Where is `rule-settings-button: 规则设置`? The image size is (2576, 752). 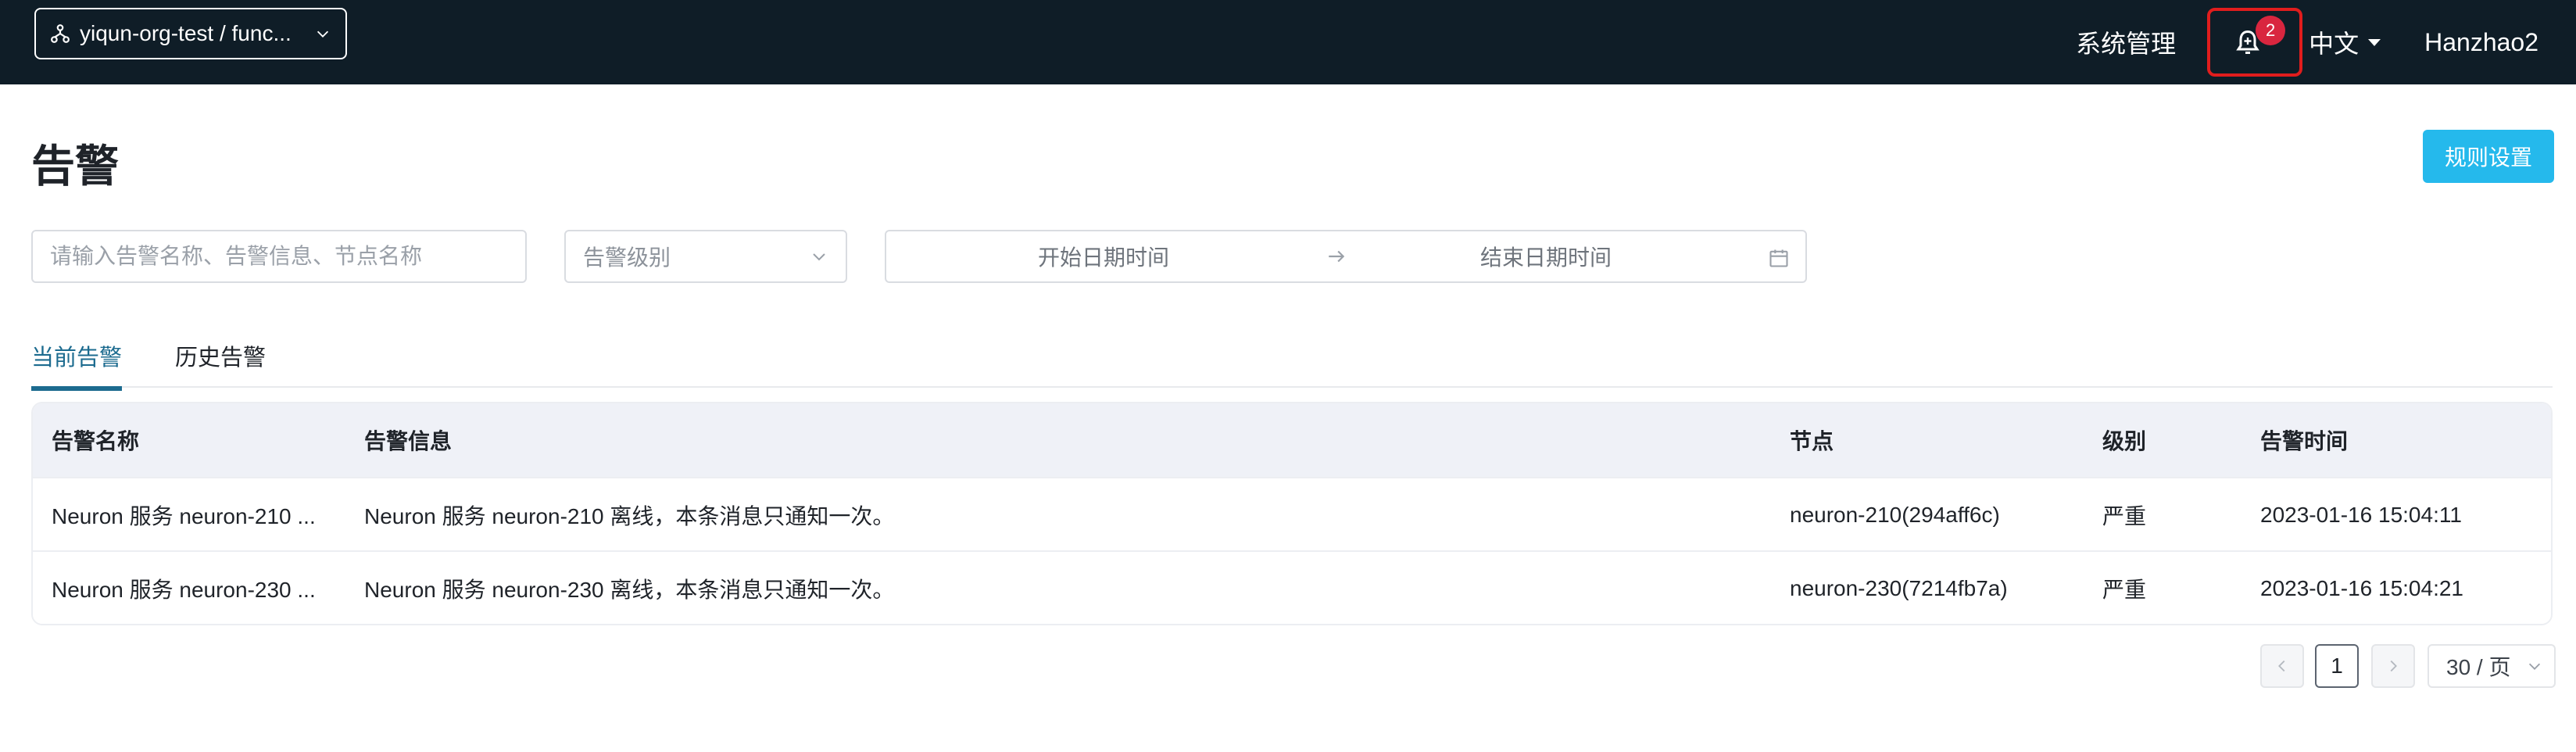 rule-settings-button: 规则设置 is located at coordinates (2488, 157).